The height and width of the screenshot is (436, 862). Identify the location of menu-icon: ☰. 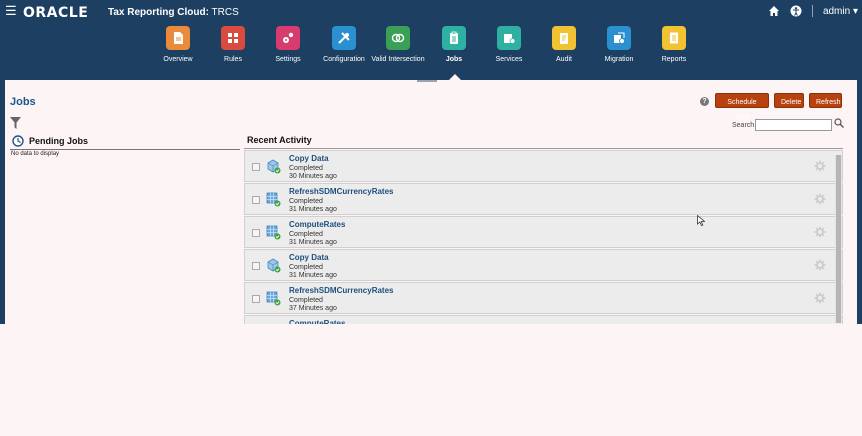
(11, 11).